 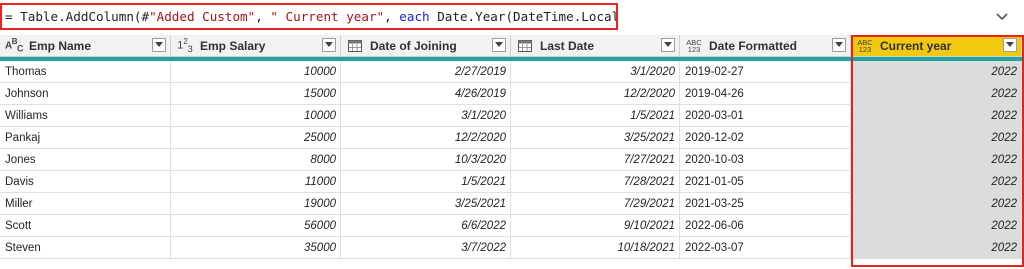 What do you see at coordinates (916, 45) in the screenshot?
I see `column-header-label: Current year` at bounding box center [916, 45].